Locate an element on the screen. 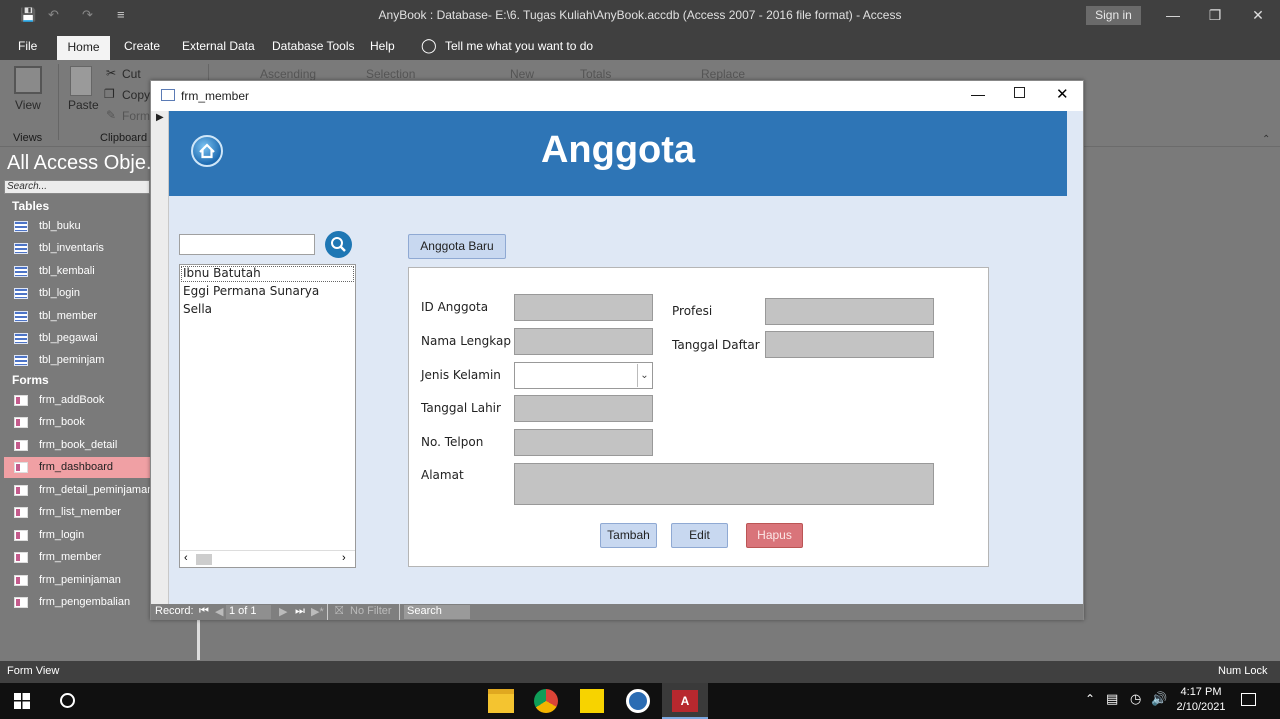 The height and width of the screenshot is (719, 1280). id-field is located at coordinates (583, 307).